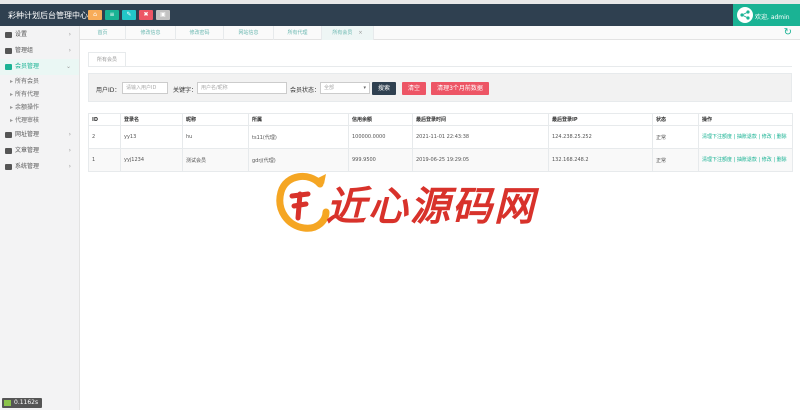 This screenshot has height=410, width=800. I want to click on watermark-logo: 近心源码网, so click(409, 203).